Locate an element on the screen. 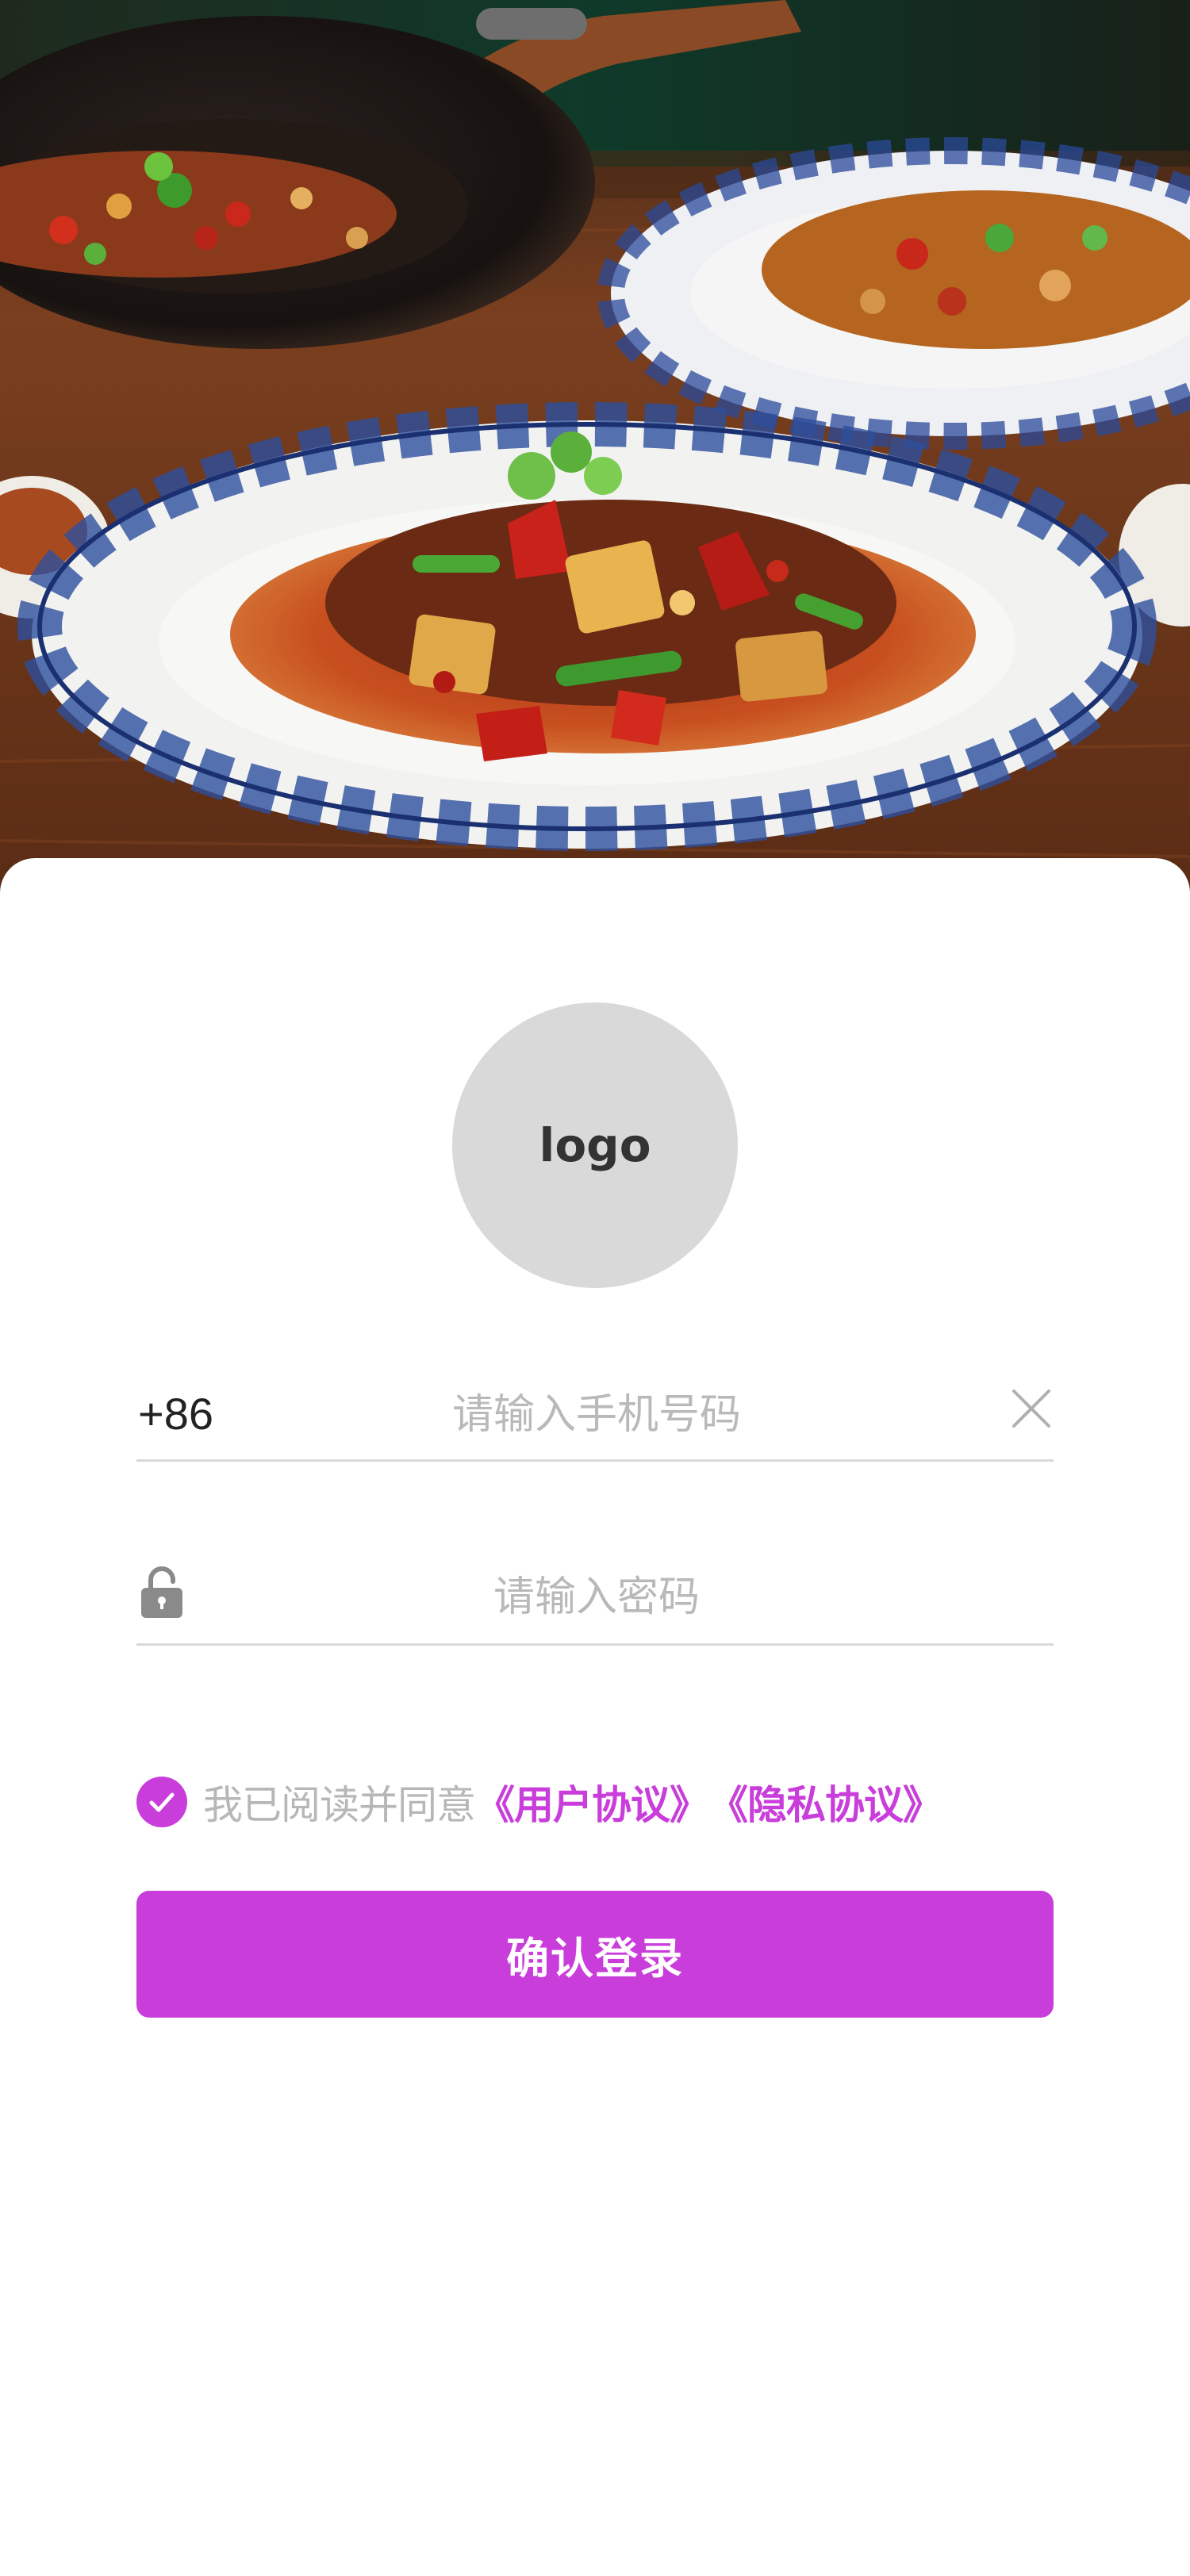  agreement-checkbox is located at coordinates (161, 1802).